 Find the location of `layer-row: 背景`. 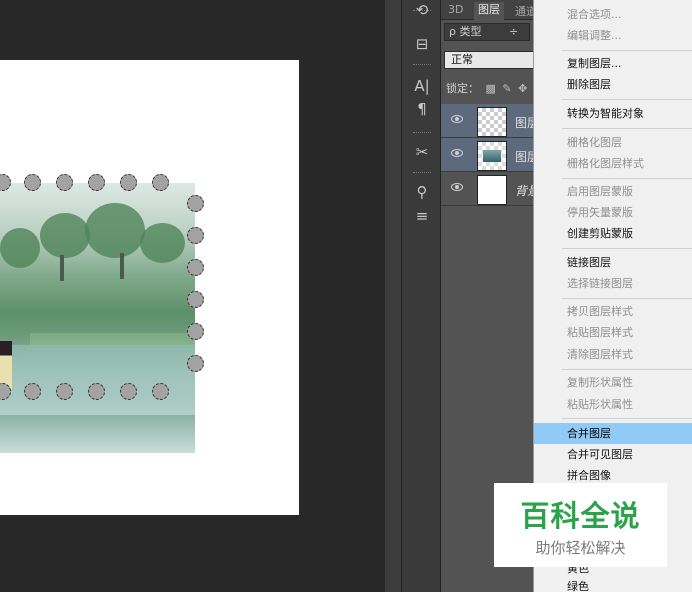

layer-row: 背景 is located at coordinates (491, 189).